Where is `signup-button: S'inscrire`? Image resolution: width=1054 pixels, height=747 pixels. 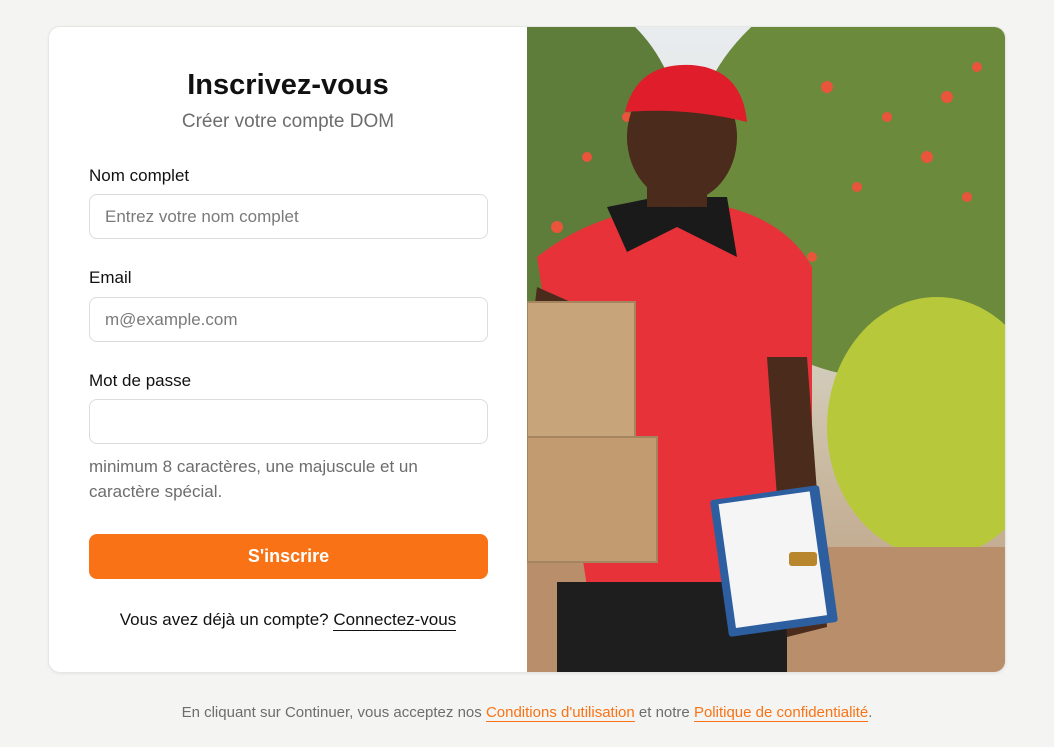
signup-button: S'inscrire is located at coordinates (288, 556).